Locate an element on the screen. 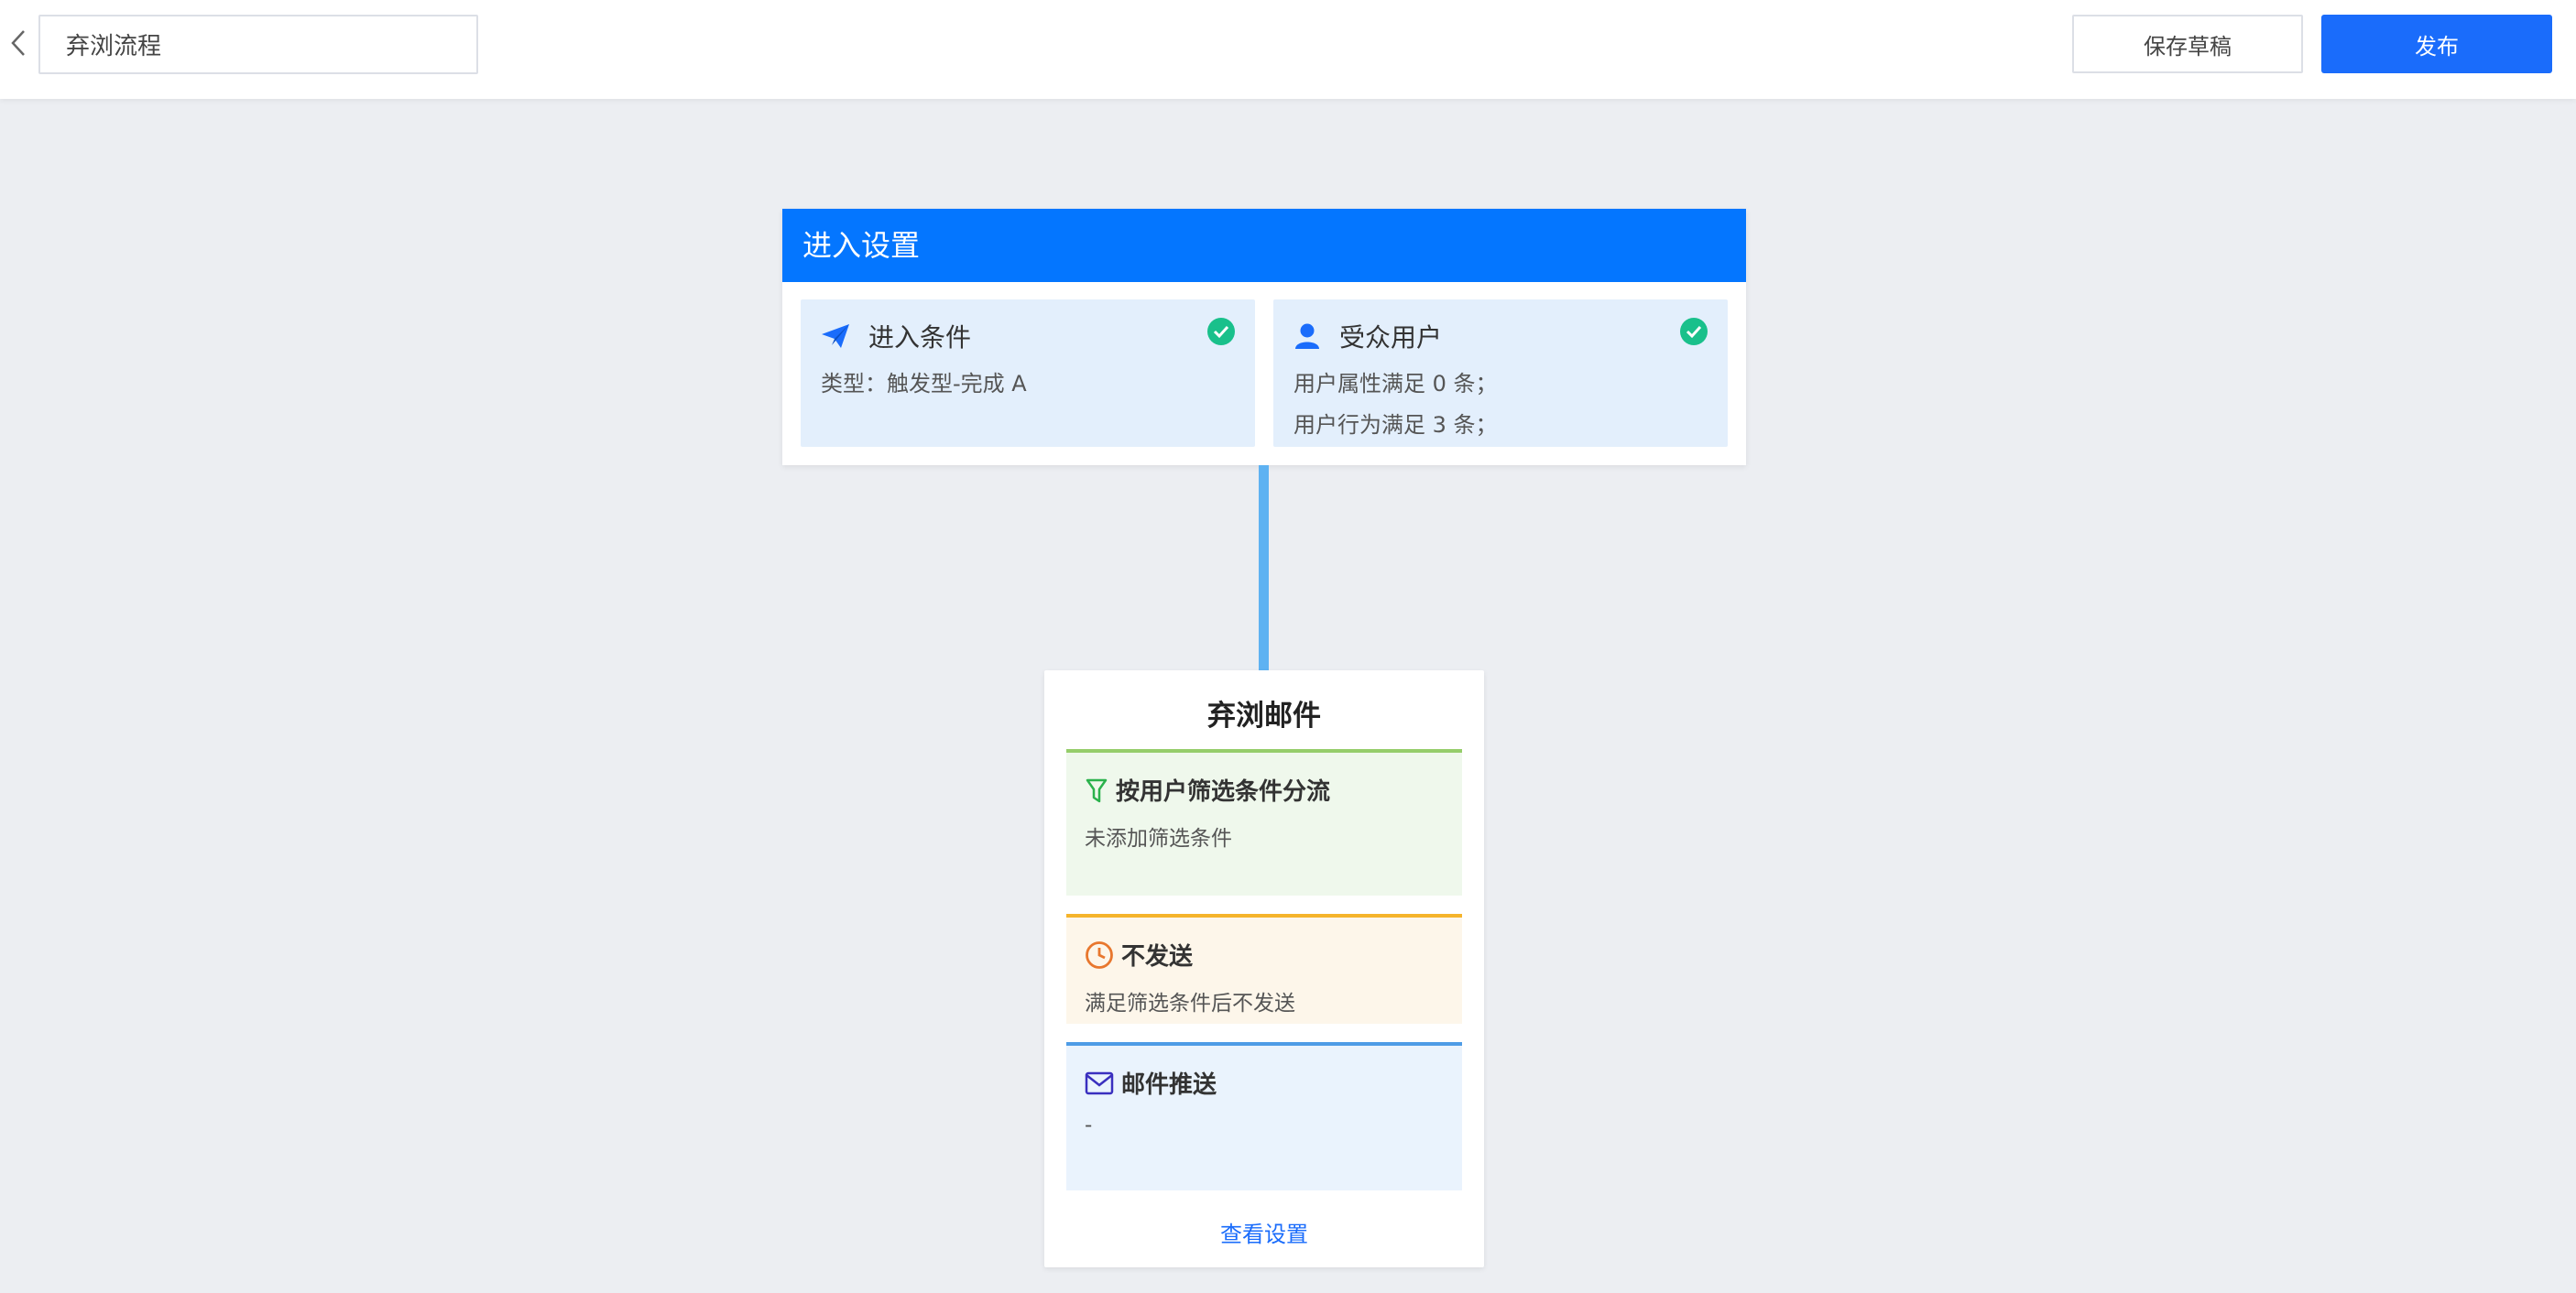 This screenshot has height=1293, width=2576. no-send-step: 不发送 满足筛选条件后不发送 is located at coordinates (1264, 969).